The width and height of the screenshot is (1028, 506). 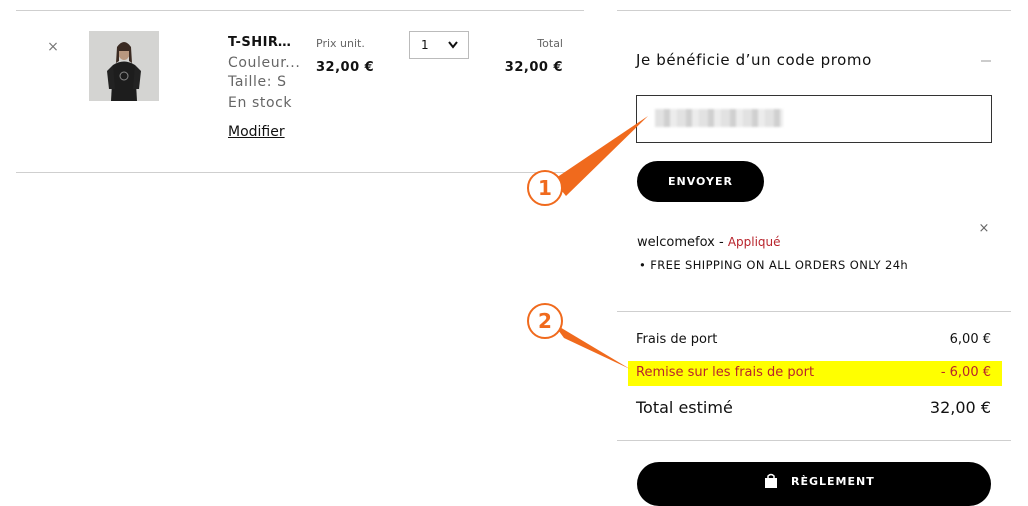 What do you see at coordinates (719, 118) in the screenshot?
I see `redacted-code` at bounding box center [719, 118].